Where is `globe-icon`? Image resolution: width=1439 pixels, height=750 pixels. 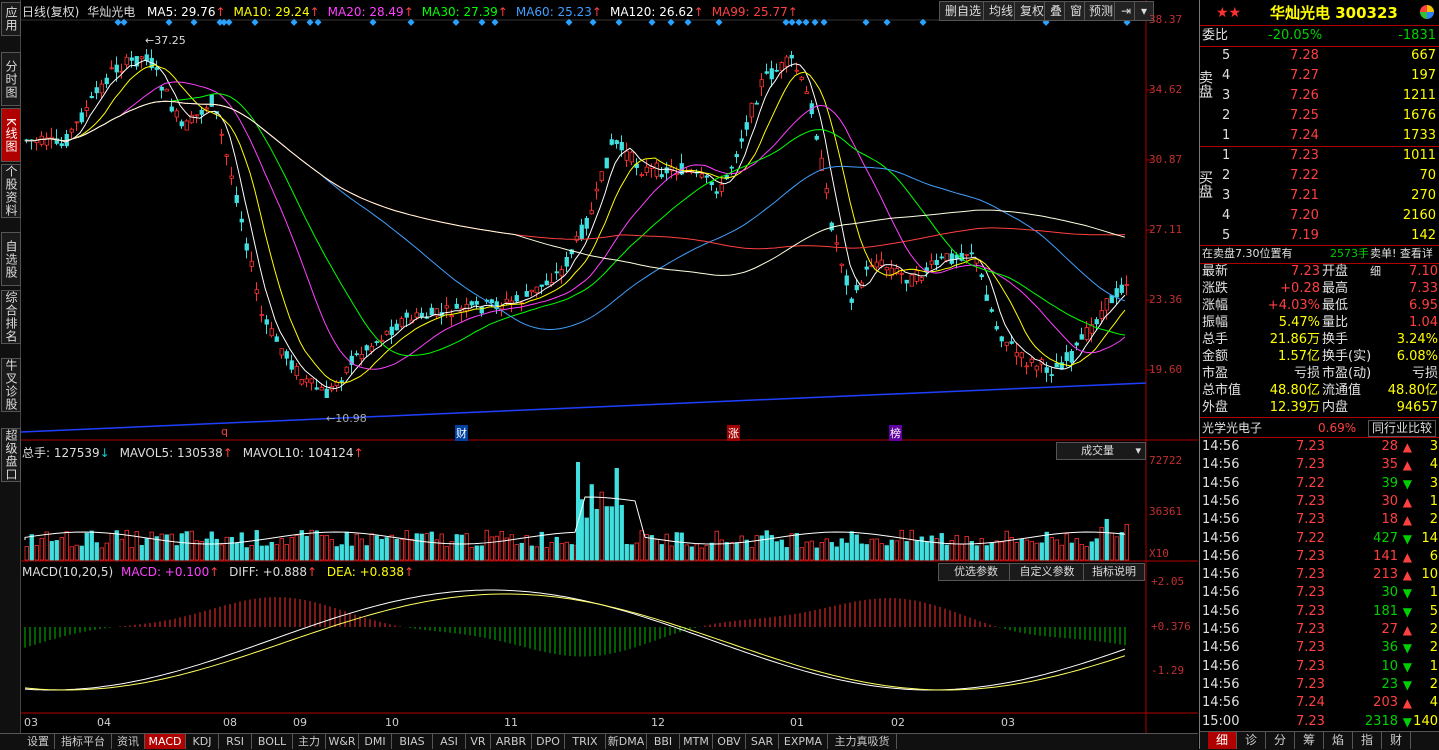
globe-icon is located at coordinates (1427, 12).